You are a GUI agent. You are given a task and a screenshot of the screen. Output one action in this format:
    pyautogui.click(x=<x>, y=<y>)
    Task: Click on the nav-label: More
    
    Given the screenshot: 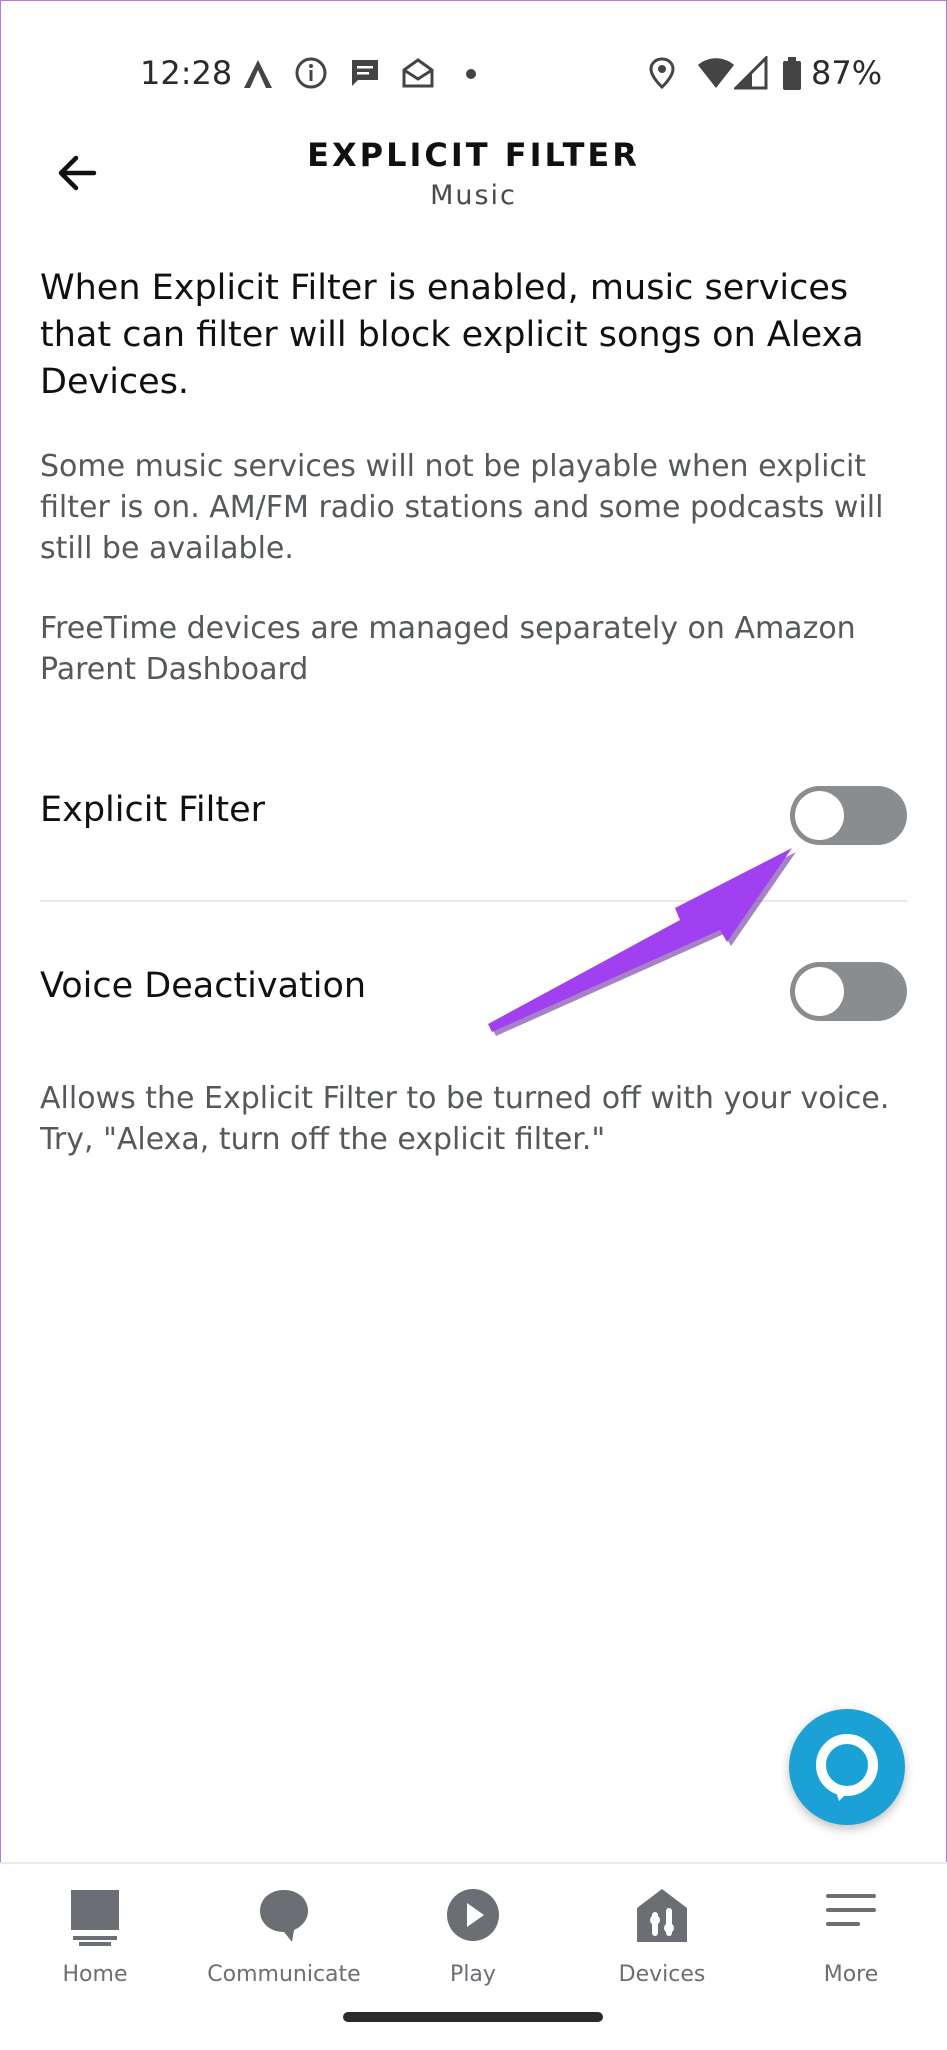 What is the action you would take?
    pyautogui.click(x=851, y=1974)
    